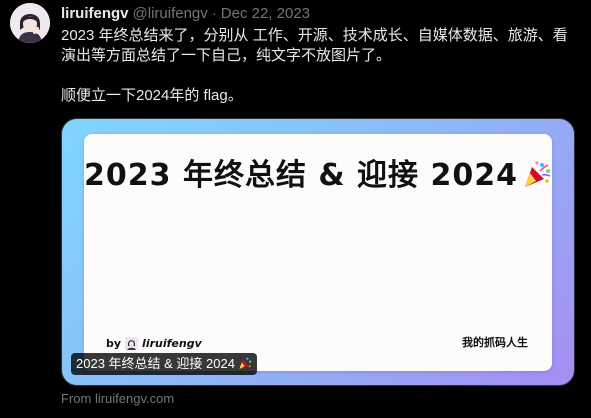 The image size is (591, 418). Describe the element at coordinates (495, 342) in the screenshot. I see `card-corner-text: 我的抓码人生` at that location.